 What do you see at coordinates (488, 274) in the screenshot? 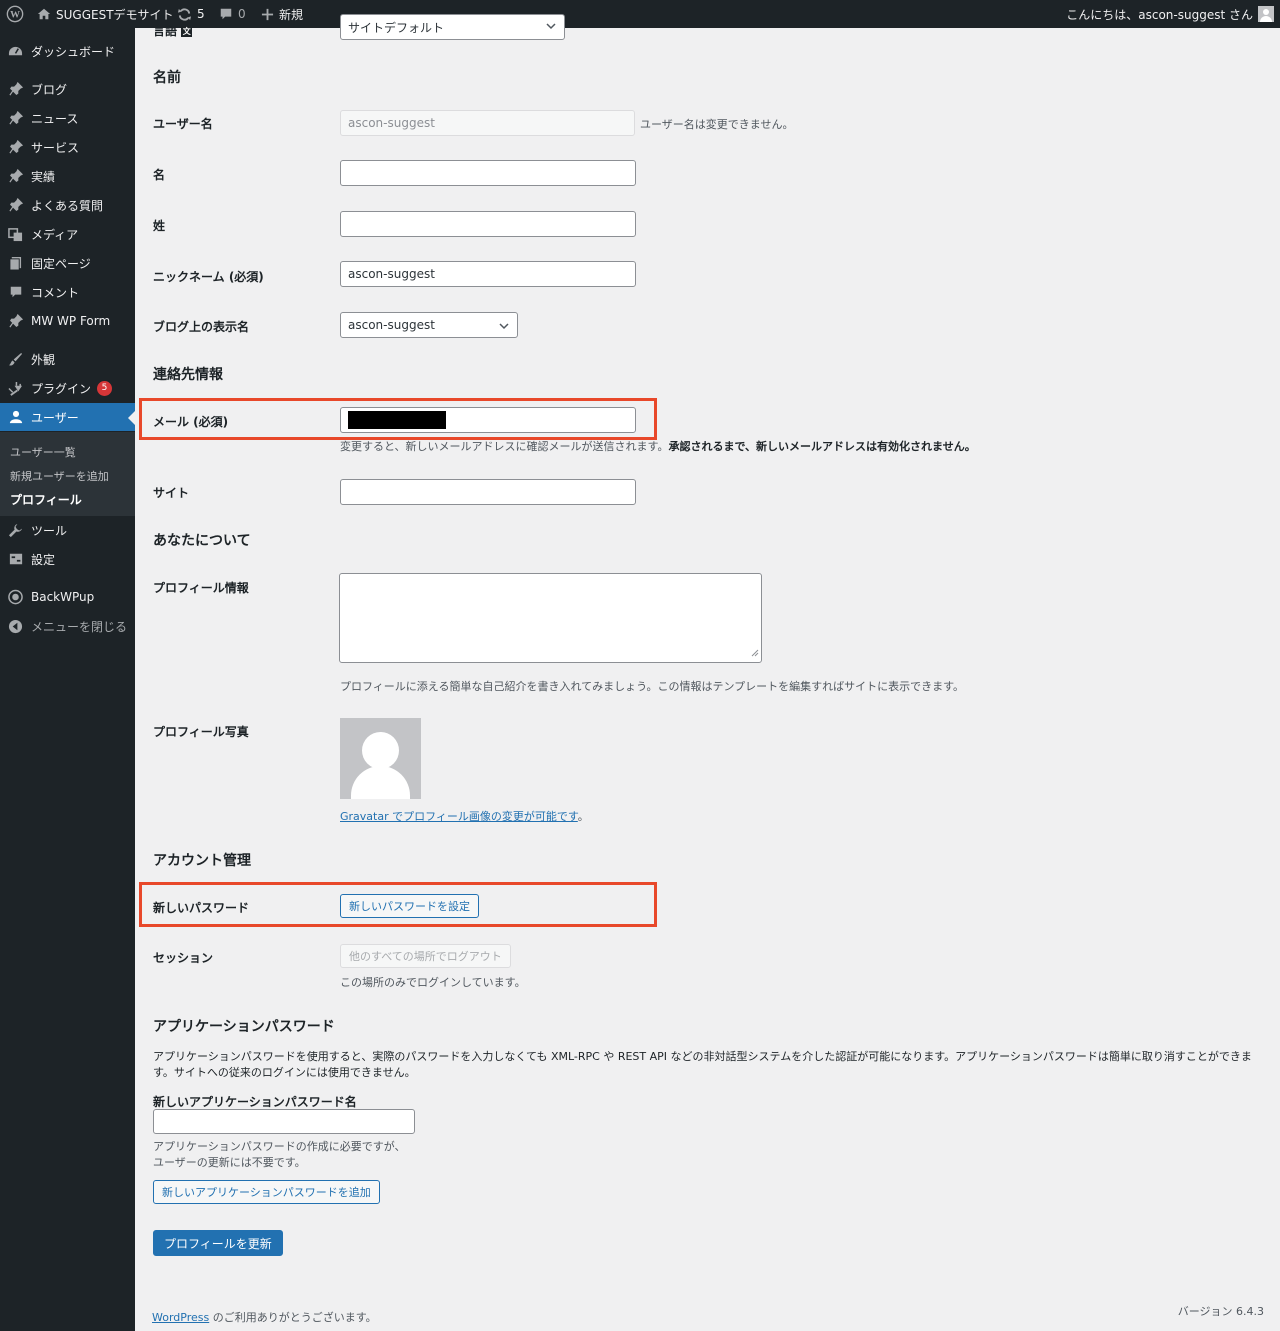
I see `nickname-input: ascon-suggest` at bounding box center [488, 274].